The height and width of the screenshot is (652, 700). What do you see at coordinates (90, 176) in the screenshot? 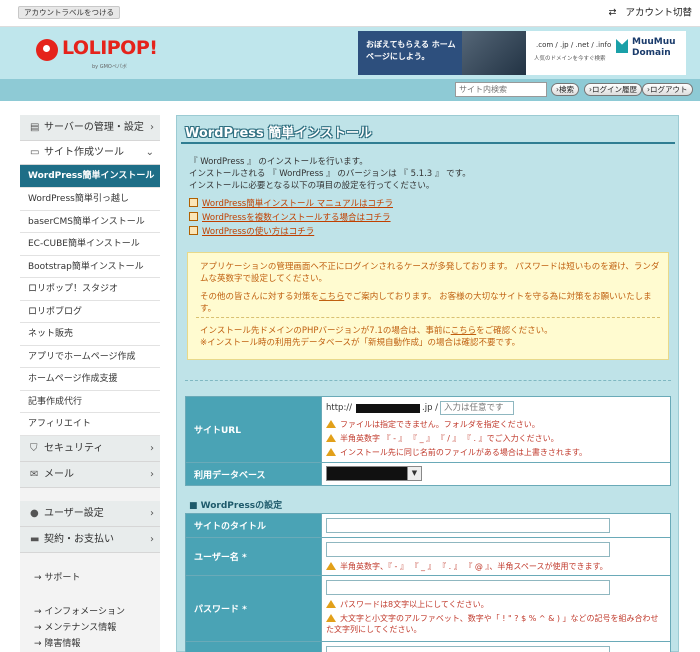
I see `sidebar-item-wp-install: WordPress簡単インストール` at bounding box center [90, 176].